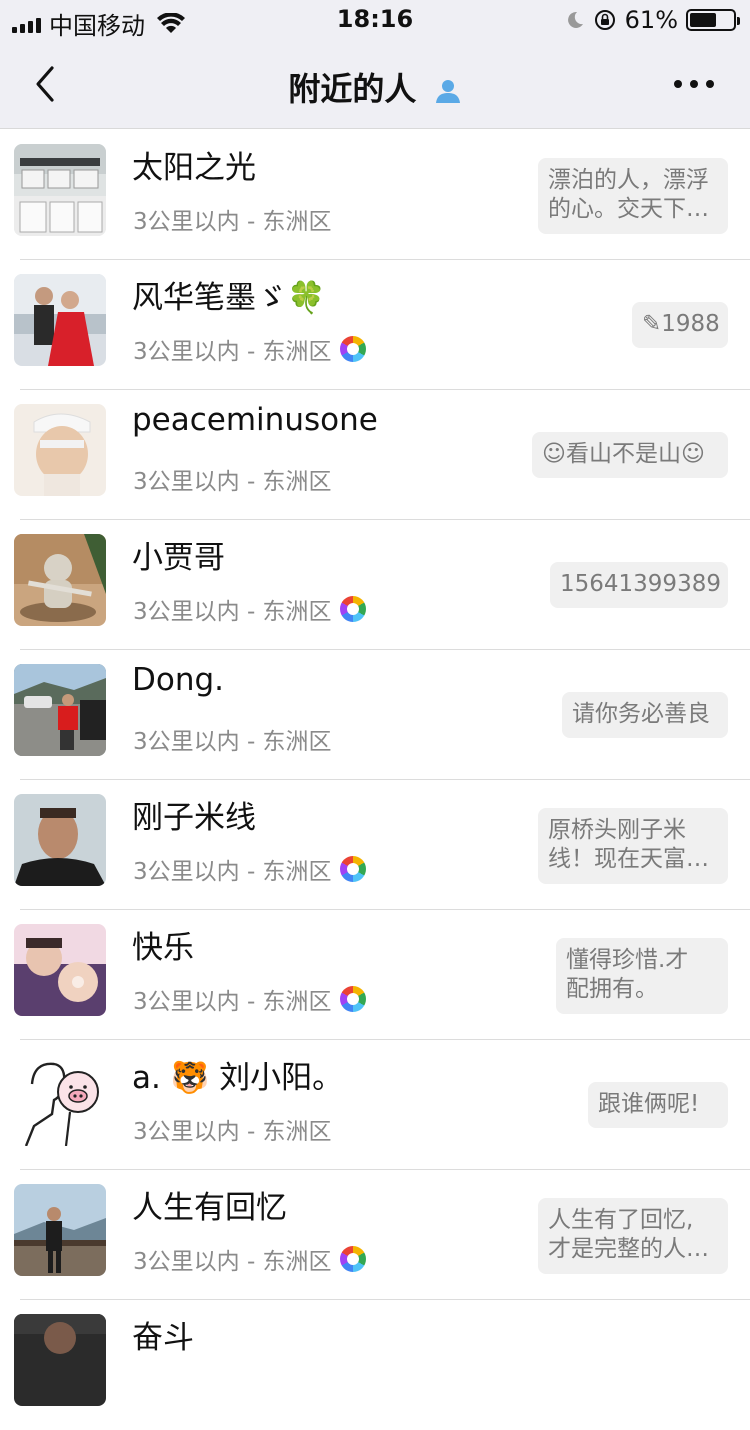  I want to click on list-item: 奋斗, so click(375, 1365).